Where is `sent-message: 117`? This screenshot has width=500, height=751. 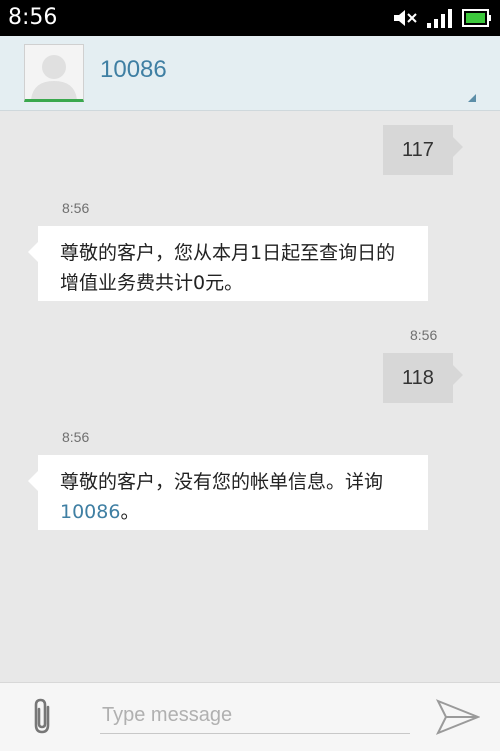 sent-message: 117 is located at coordinates (423, 150).